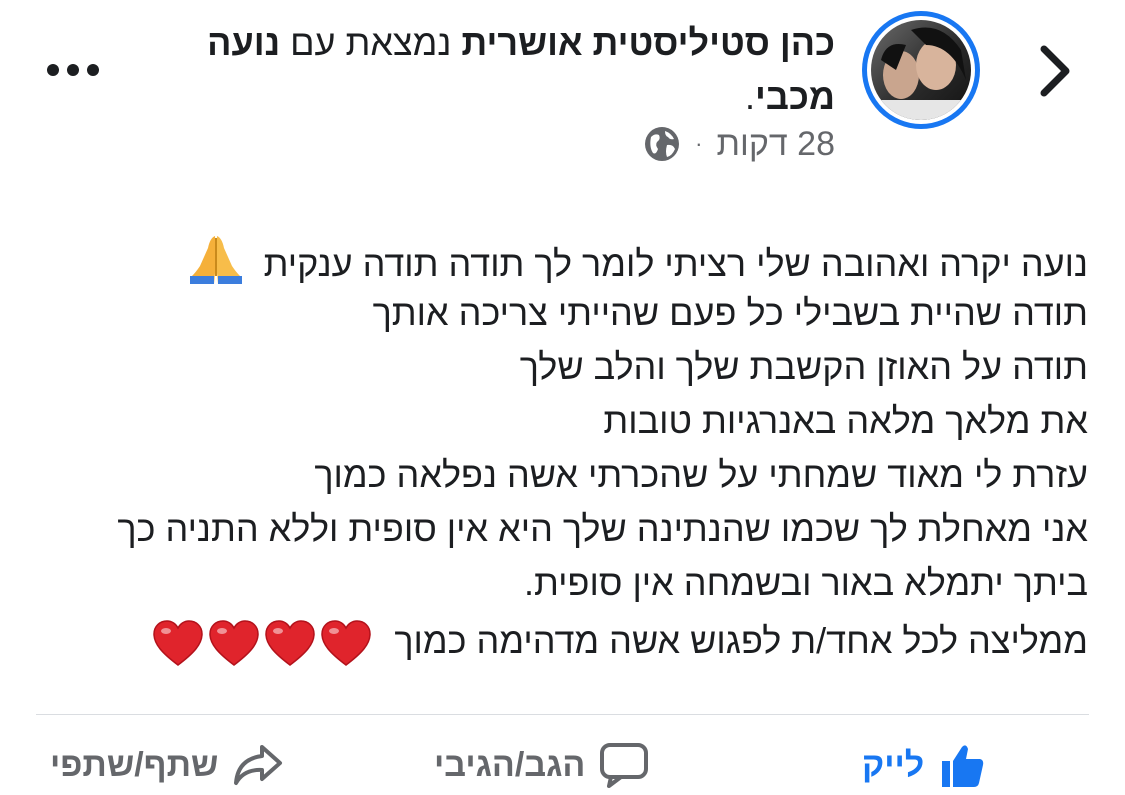 The width and height of the screenshot is (1125, 795). What do you see at coordinates (893, 764) in the screenshot?
I see `like-label: לייק` at bounding box center [893, 764].